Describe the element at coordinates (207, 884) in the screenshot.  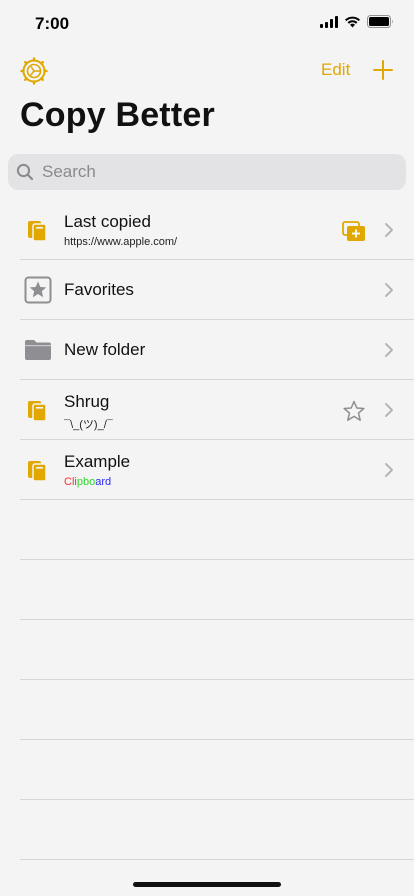
I see `home-indicator` at that location.